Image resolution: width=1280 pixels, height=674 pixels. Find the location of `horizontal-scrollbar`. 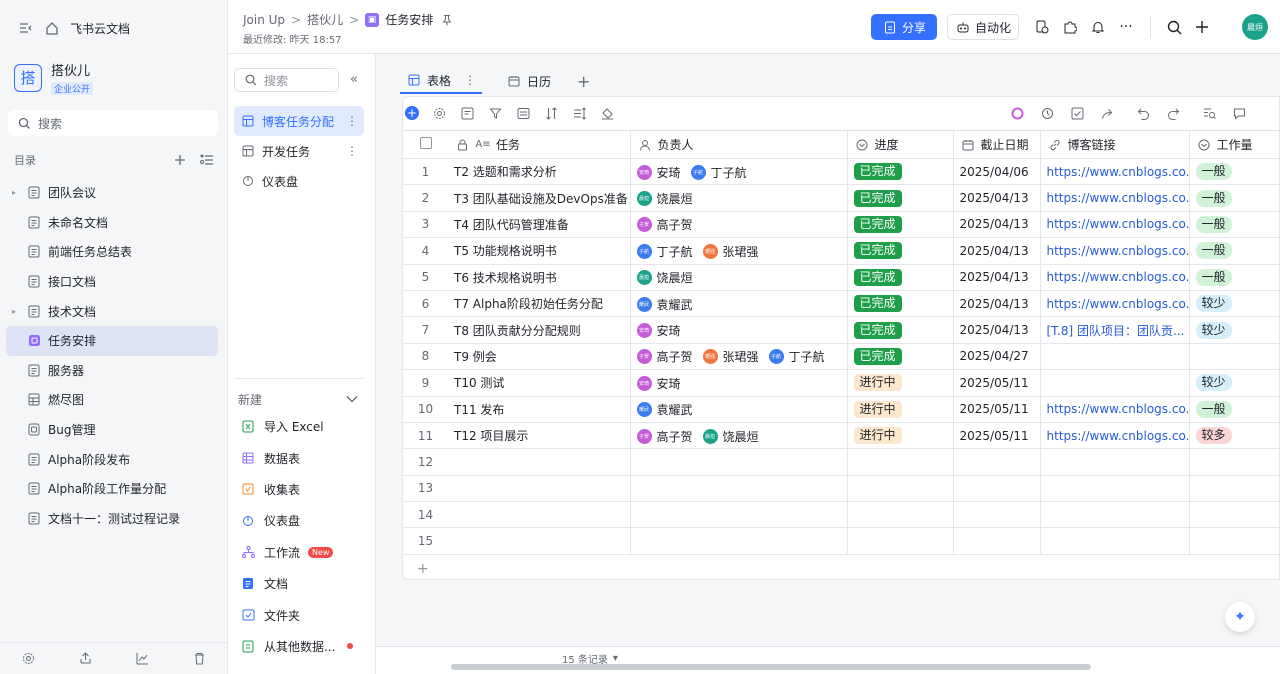

horizontal-scrollbar is located at coordinates (771, 667).